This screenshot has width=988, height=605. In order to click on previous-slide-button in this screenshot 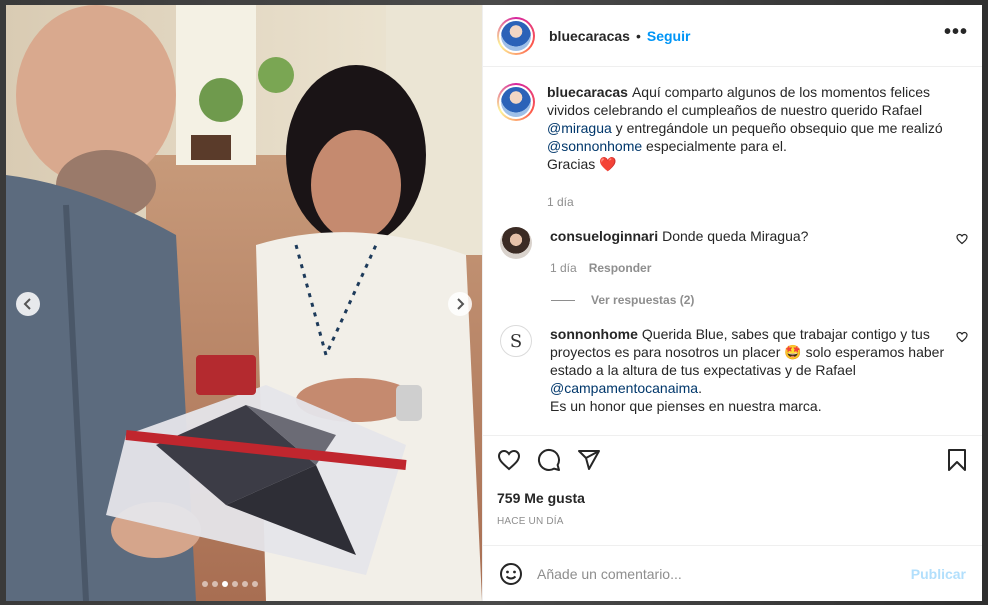, I will do `click(28, 304)`.